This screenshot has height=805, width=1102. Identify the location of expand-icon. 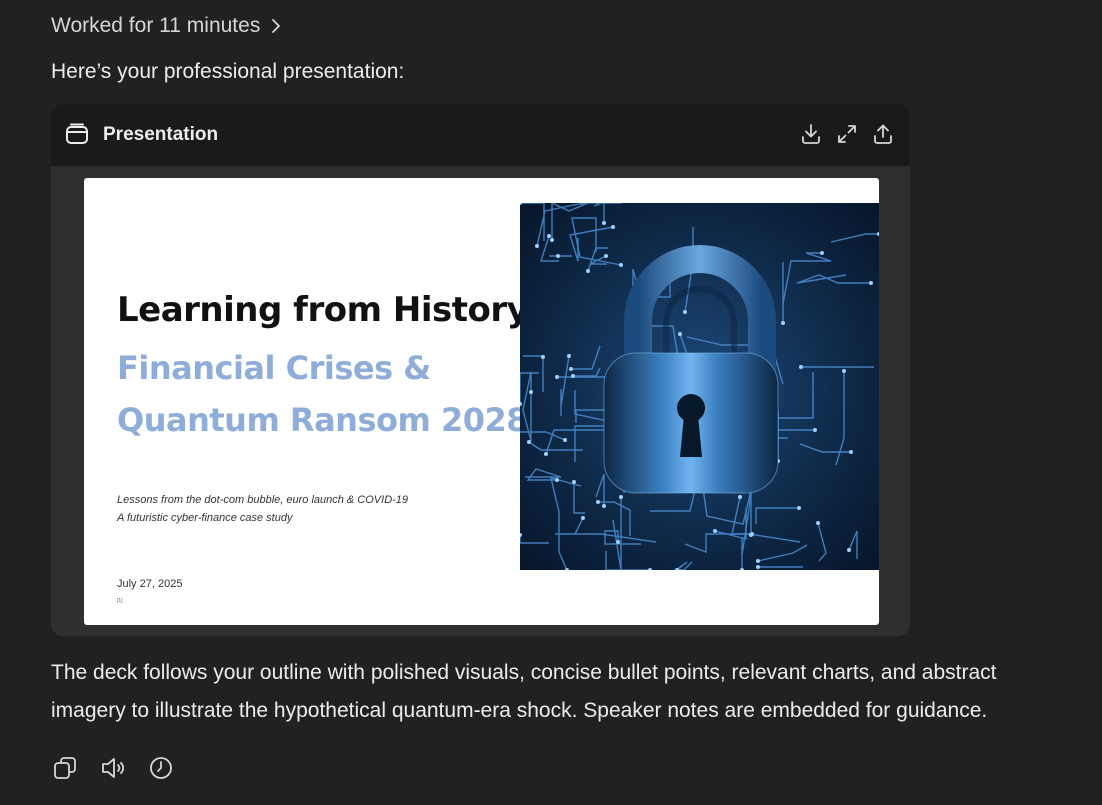
(847, 134).